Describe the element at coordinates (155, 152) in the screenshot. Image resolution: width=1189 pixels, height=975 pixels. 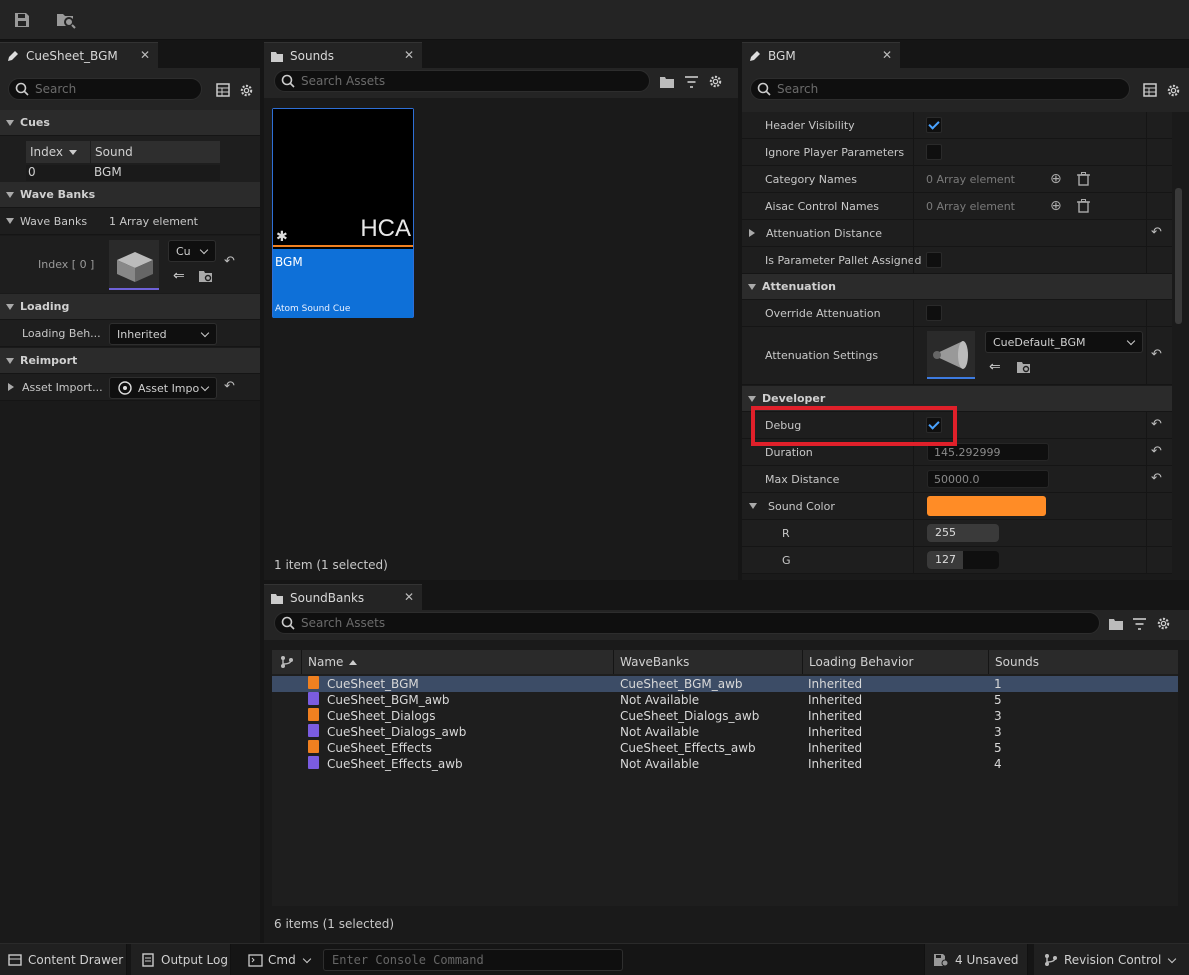
I see `cues-header-sound: Sound` at that location.